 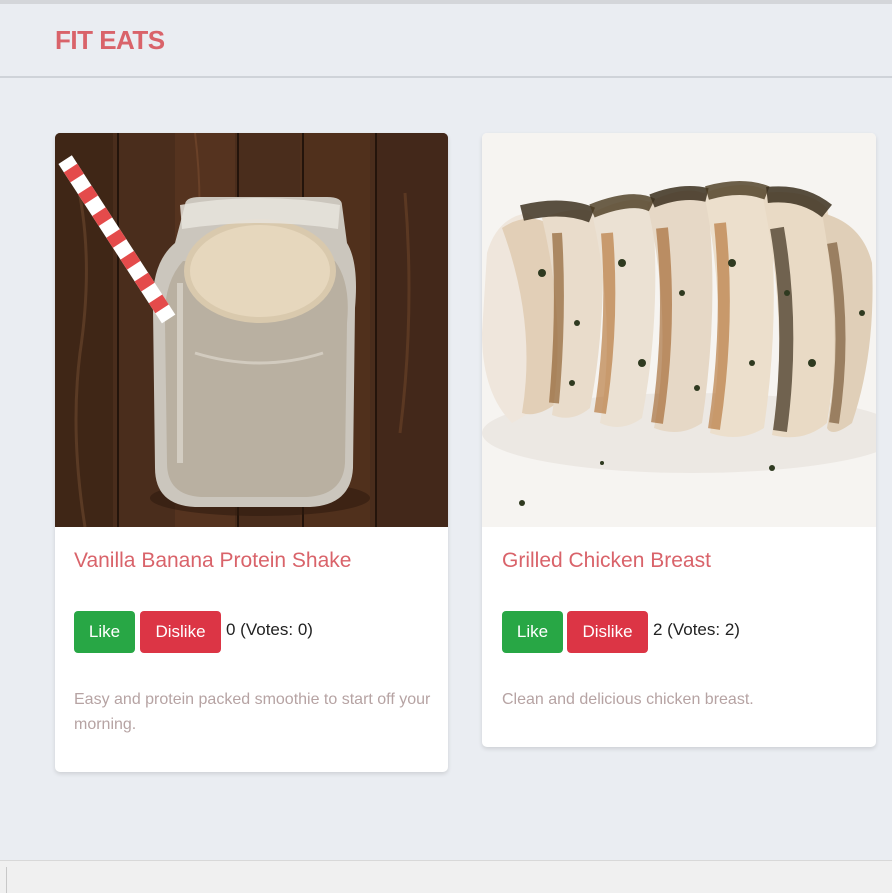 I want to click on vote-count: 0 (Votes: 0), so click(x=269, y=629).